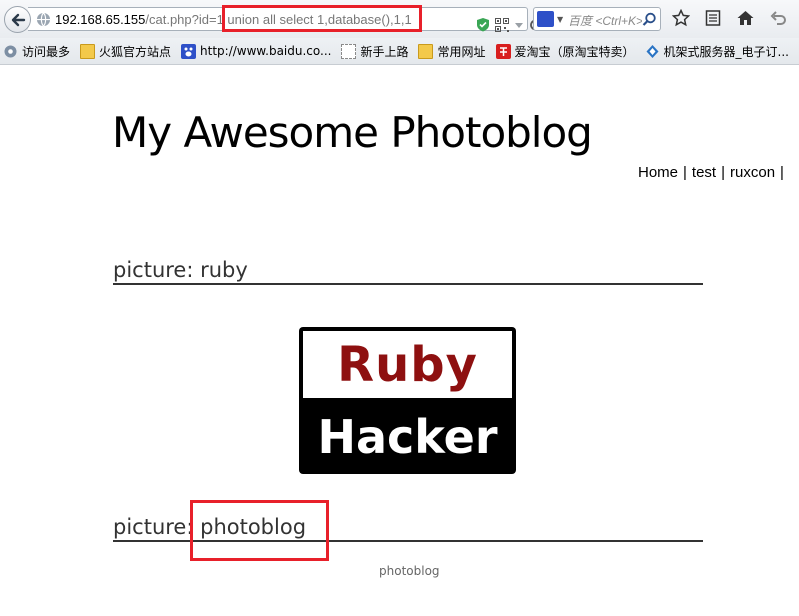  Describe the element at coordinates (407, 400) in the screenshot. I see `ruby-hacker-logo: Ruby Hacker` at that location.